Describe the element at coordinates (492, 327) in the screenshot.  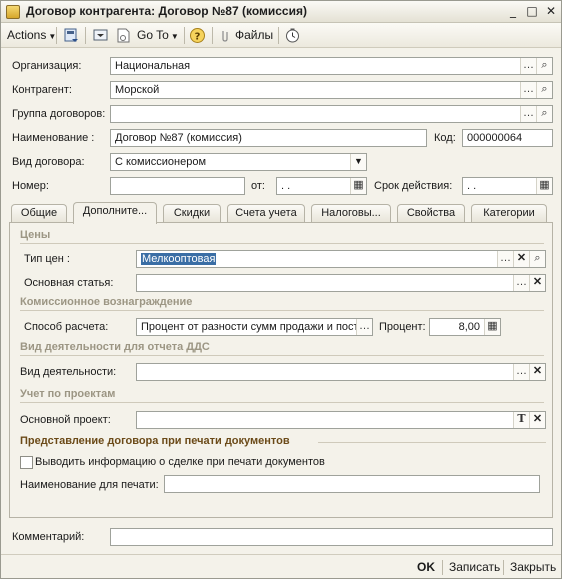
I see `calculator-icon: ▦` at that location.